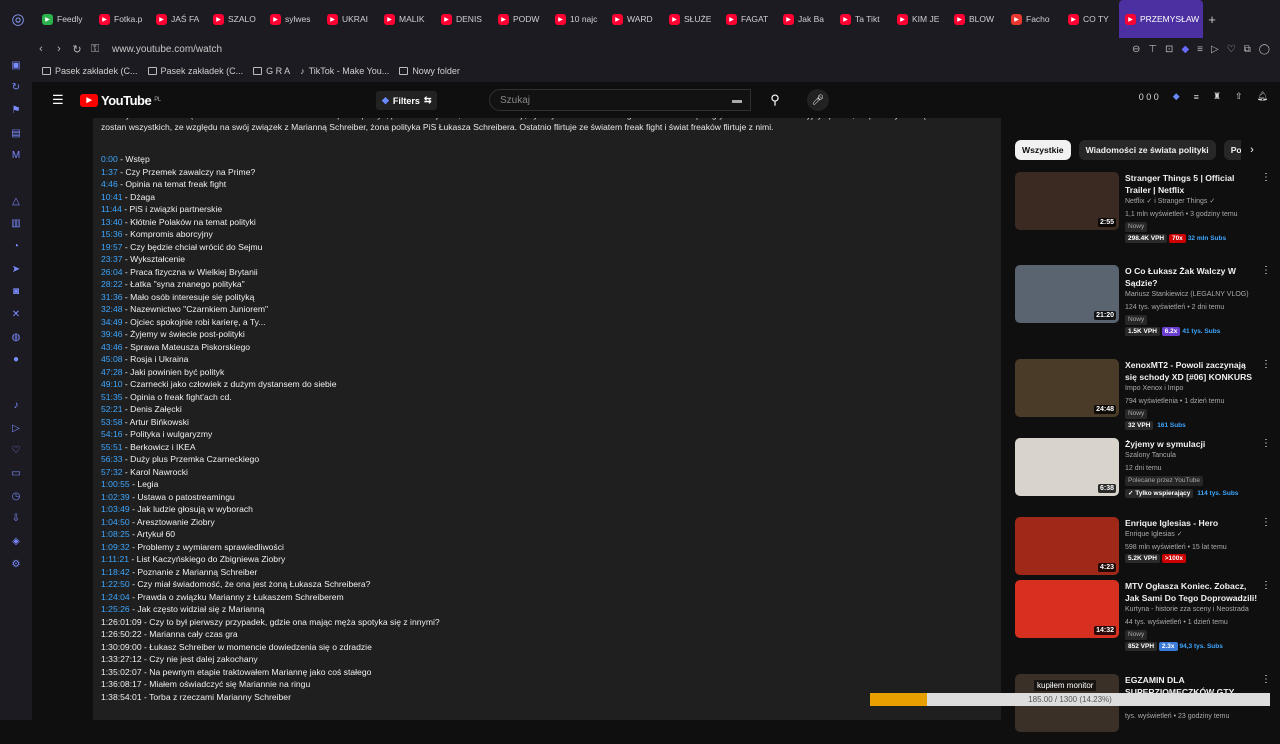 The height and width of the screenshot is (744, 1280). What do you see at coordinates (1196, 97) in the screenshot?
I see `list-icon: ≡` at bounding box center [1196, 97].